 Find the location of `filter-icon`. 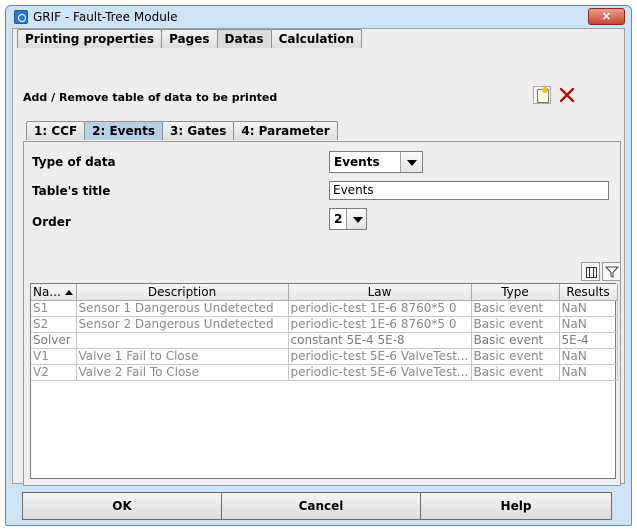

filter-icon is located at coordinates (611, 271).